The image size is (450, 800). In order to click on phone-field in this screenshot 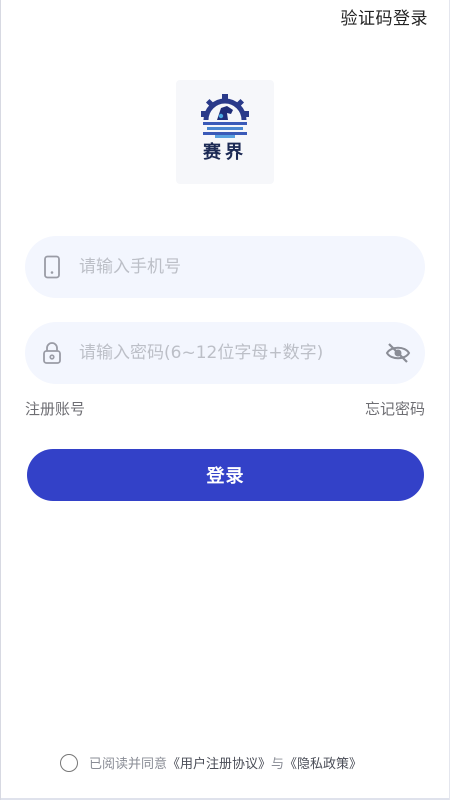, I will do `click(225, 267)`.